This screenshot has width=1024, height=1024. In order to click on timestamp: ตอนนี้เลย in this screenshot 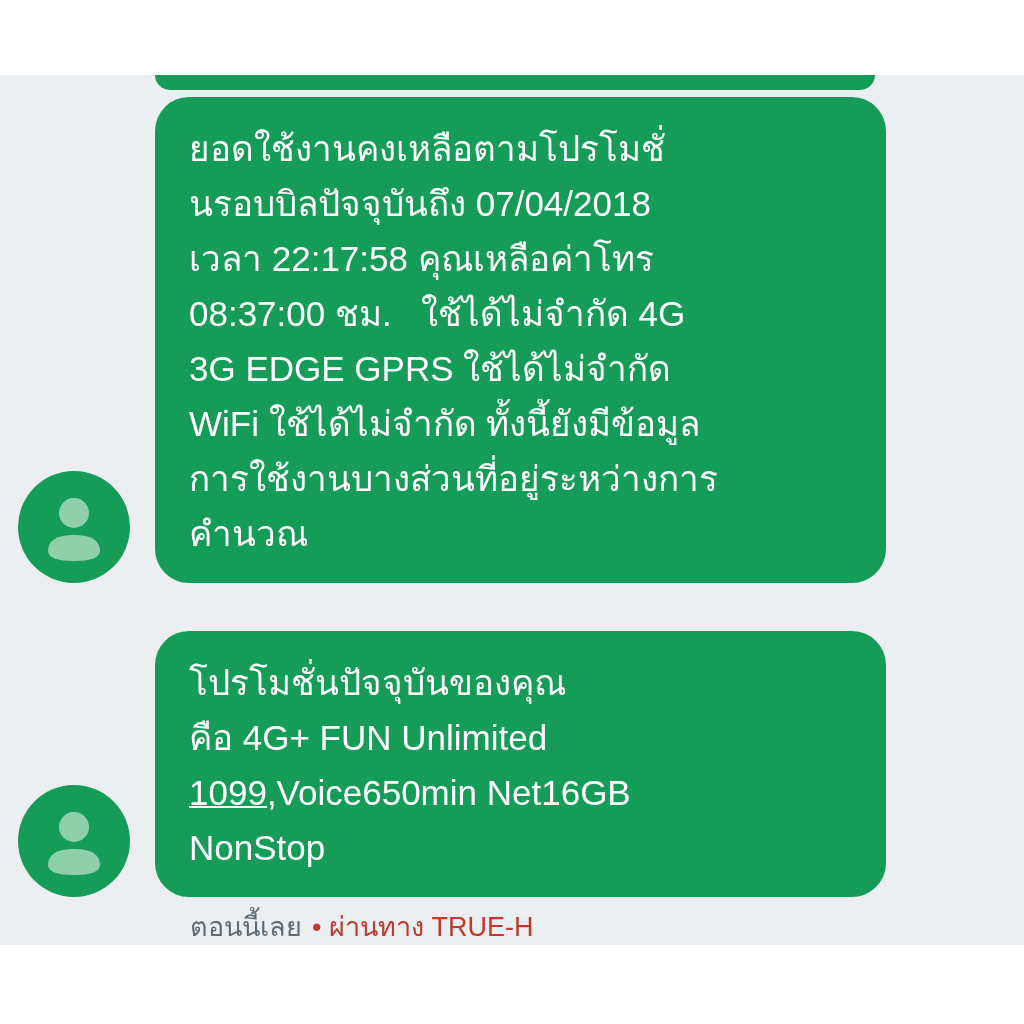, I will do `click(246, 926)`.